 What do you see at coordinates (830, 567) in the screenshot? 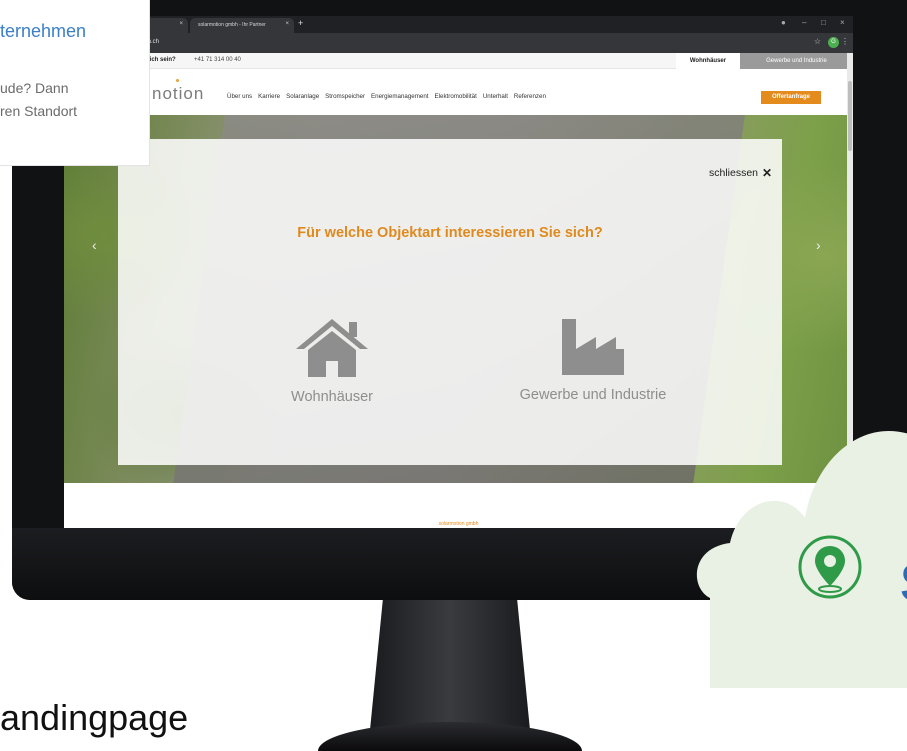
I see `map-pin-icon` at bounding box center [830, 567].